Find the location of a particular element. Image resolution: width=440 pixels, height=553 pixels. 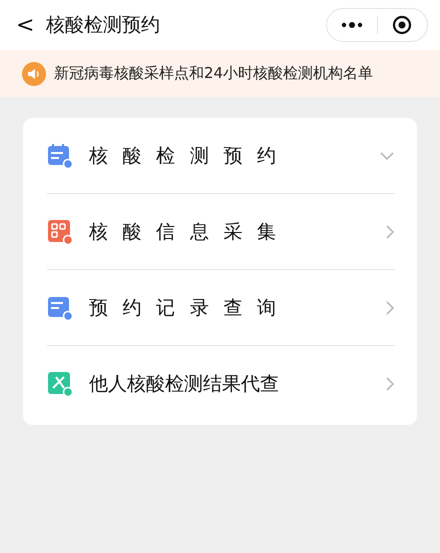

menu-item: 核 酸 信 息 采 集 is located at coordinates (229, 231).